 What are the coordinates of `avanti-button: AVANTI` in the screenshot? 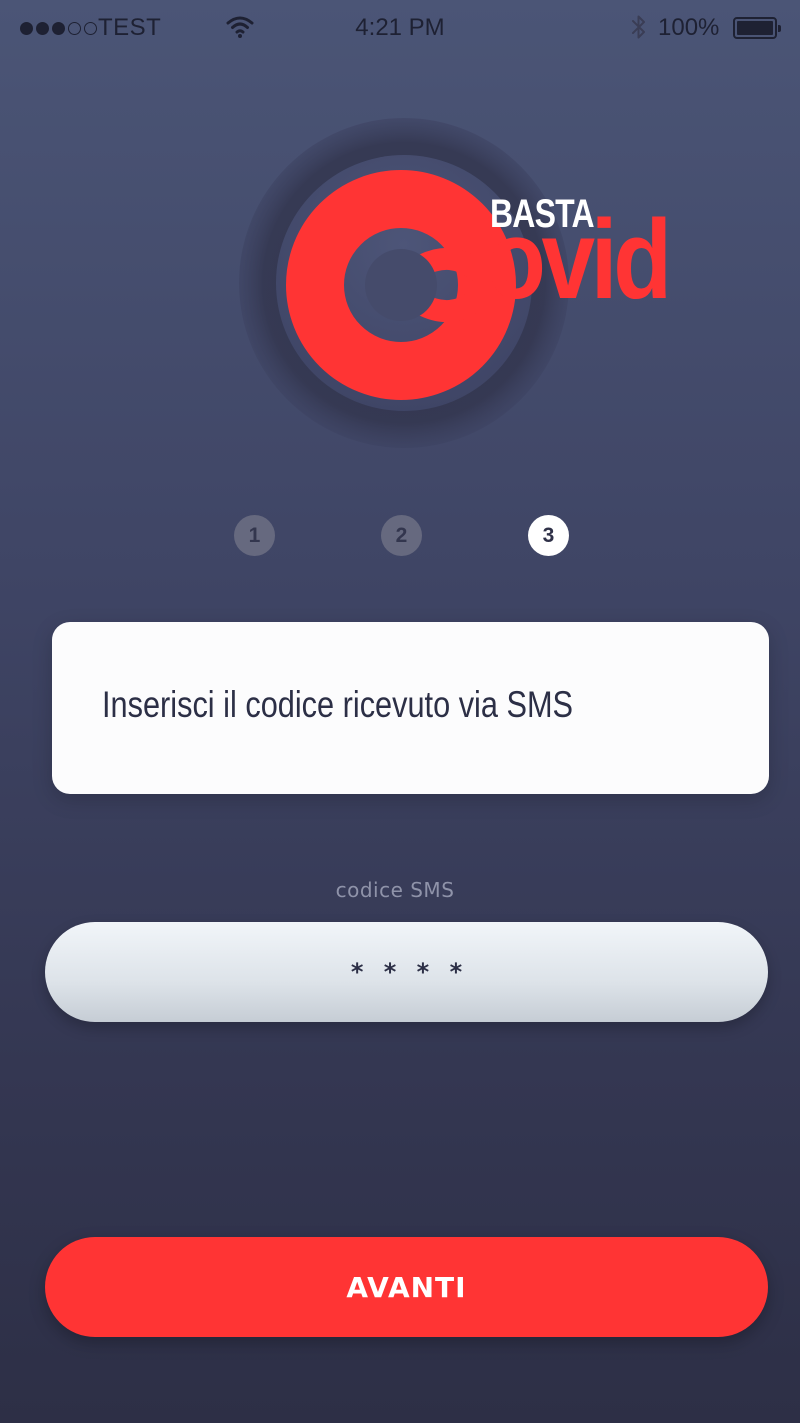 It's located at (406, 1287).